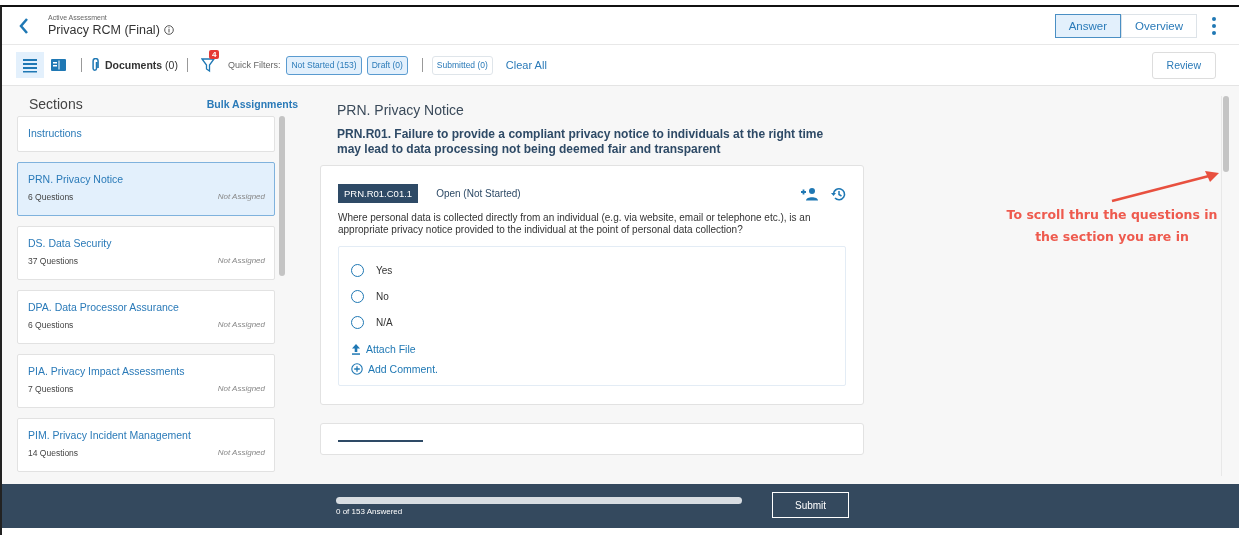 This screenshot has height=535, width=1241. I want to click on documents-button: Documents (0), so click(134, 65).